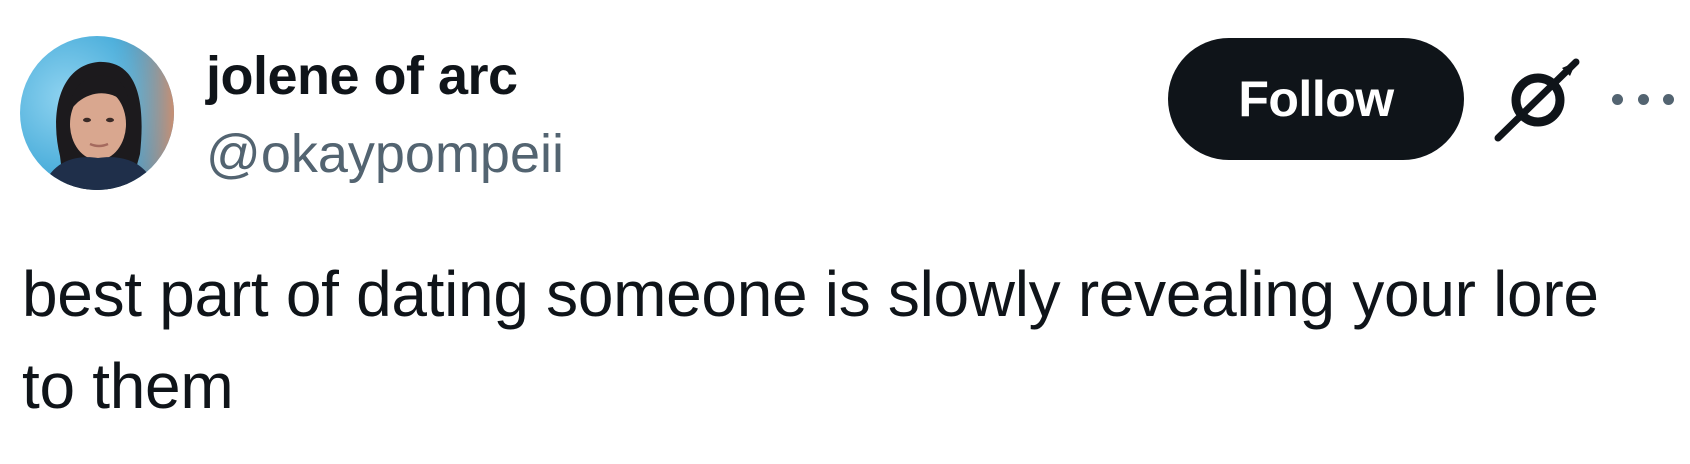 The width and height of the screenshot is (1690, 464). I want to click on grok-icon, so click(1537, 100).